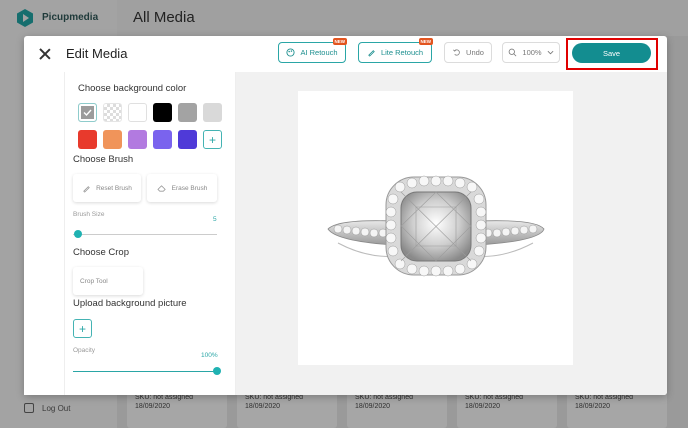 Image resolution: width=688 pixels, height=428 pixels. Describe the element at coordinates (612, 54) in the screenshot. I see `save-highlight-box` at that location.